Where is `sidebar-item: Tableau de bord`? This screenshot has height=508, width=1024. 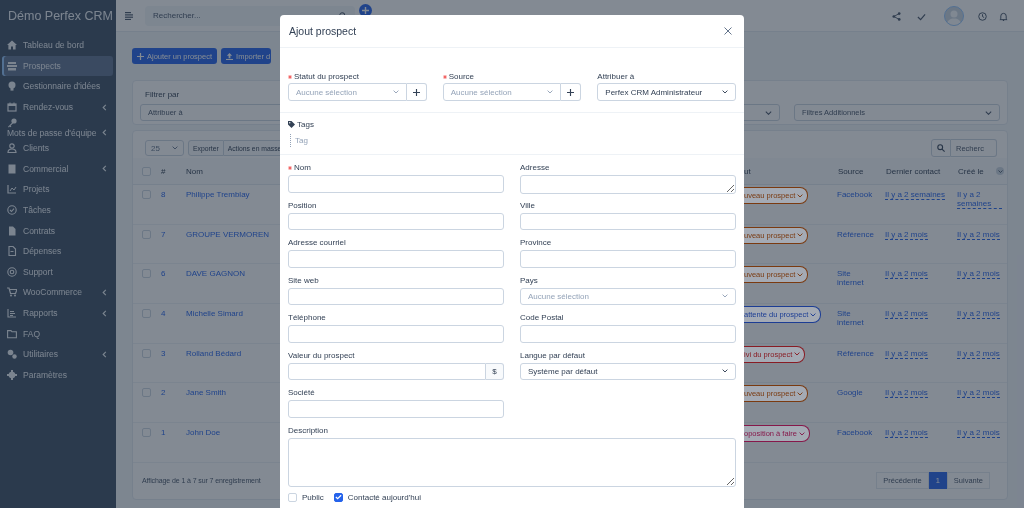
sidebar-item: Tableau de bord is located at coordinates (57, 45).